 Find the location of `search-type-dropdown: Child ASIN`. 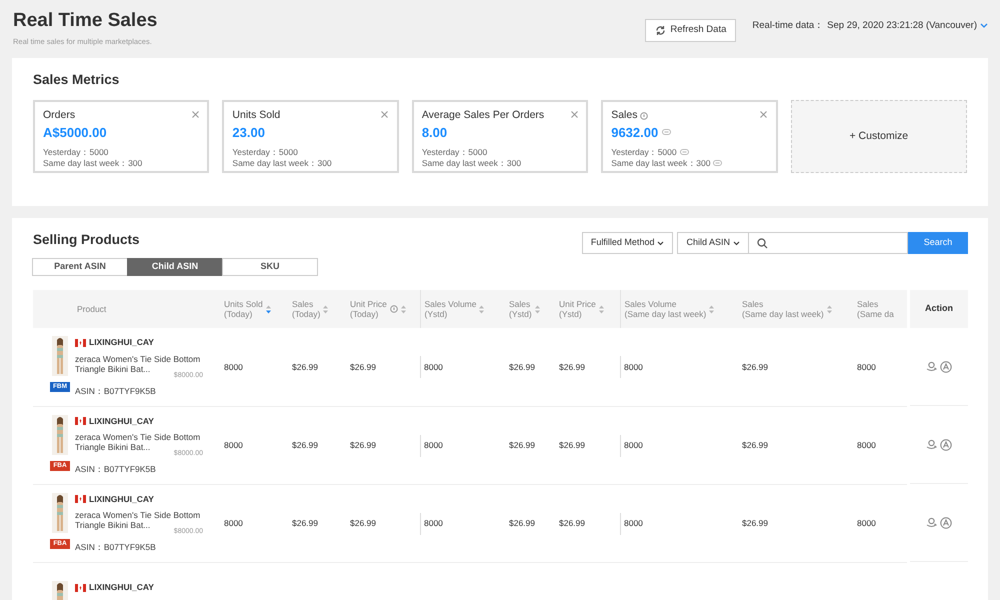

search-type-dropdown: Child ASIN is located at coordinates (713, 243).